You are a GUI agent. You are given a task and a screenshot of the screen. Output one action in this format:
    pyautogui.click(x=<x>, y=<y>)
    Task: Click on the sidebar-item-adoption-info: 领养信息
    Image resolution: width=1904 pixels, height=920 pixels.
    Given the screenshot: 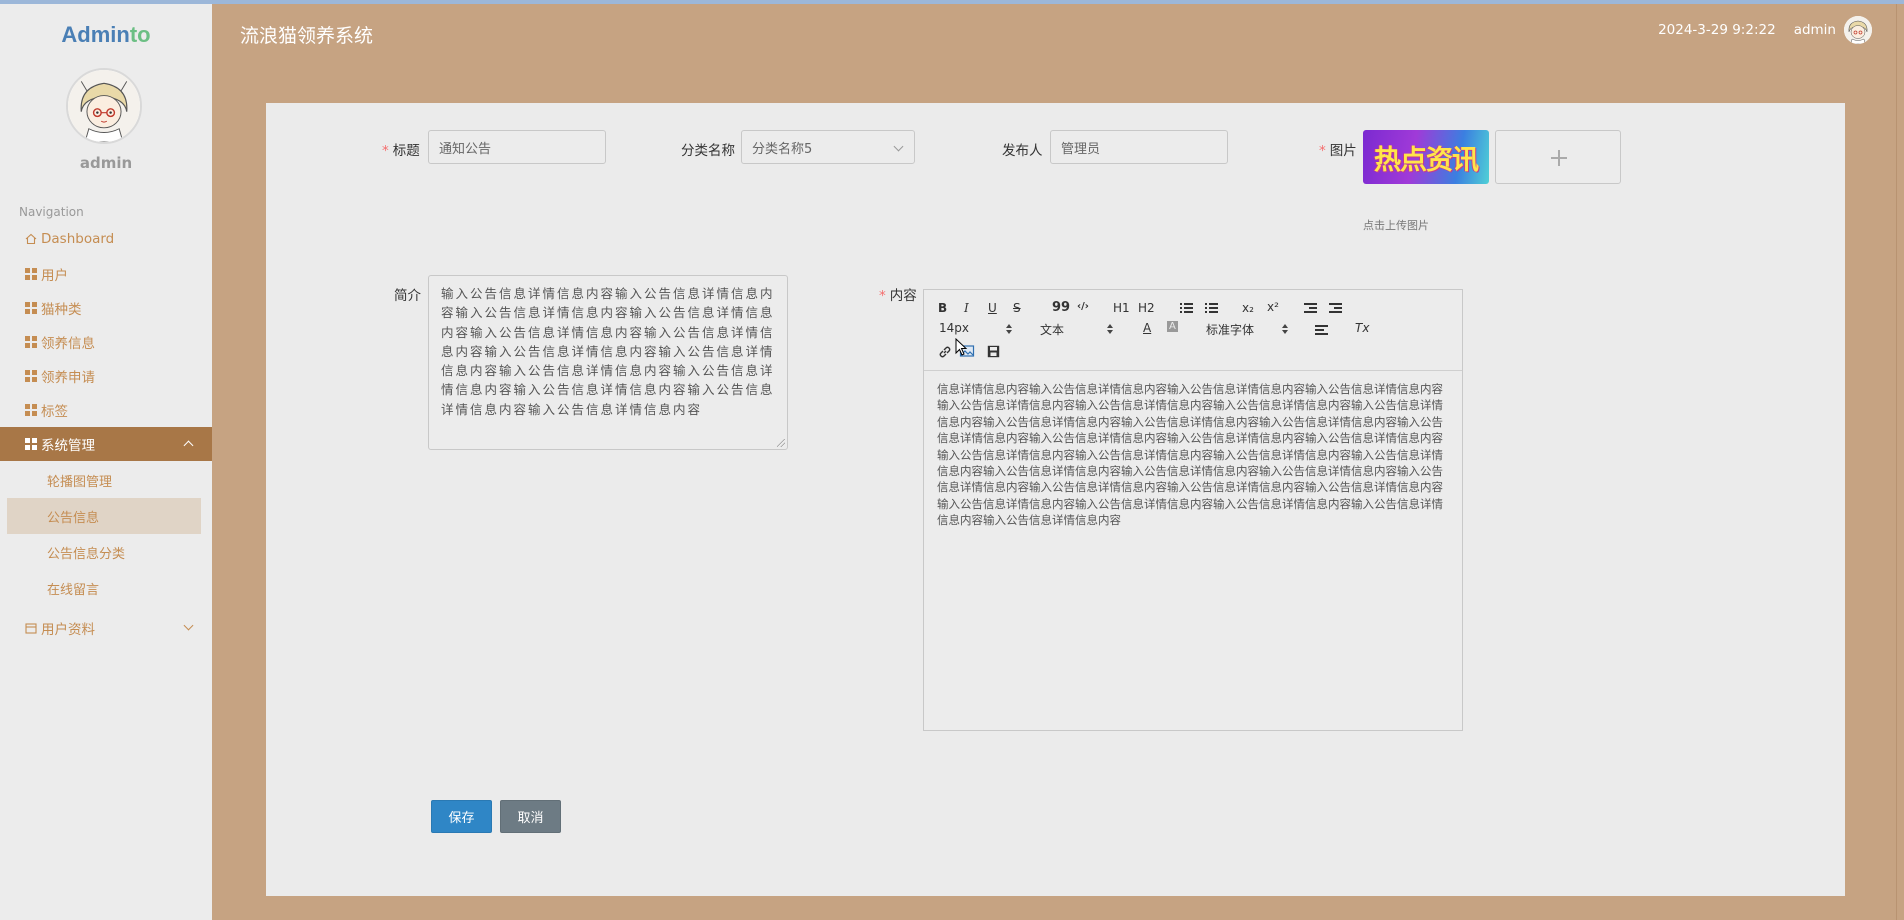 What is the action you would take?
    pyautogui.click(x=106, y=342)
    